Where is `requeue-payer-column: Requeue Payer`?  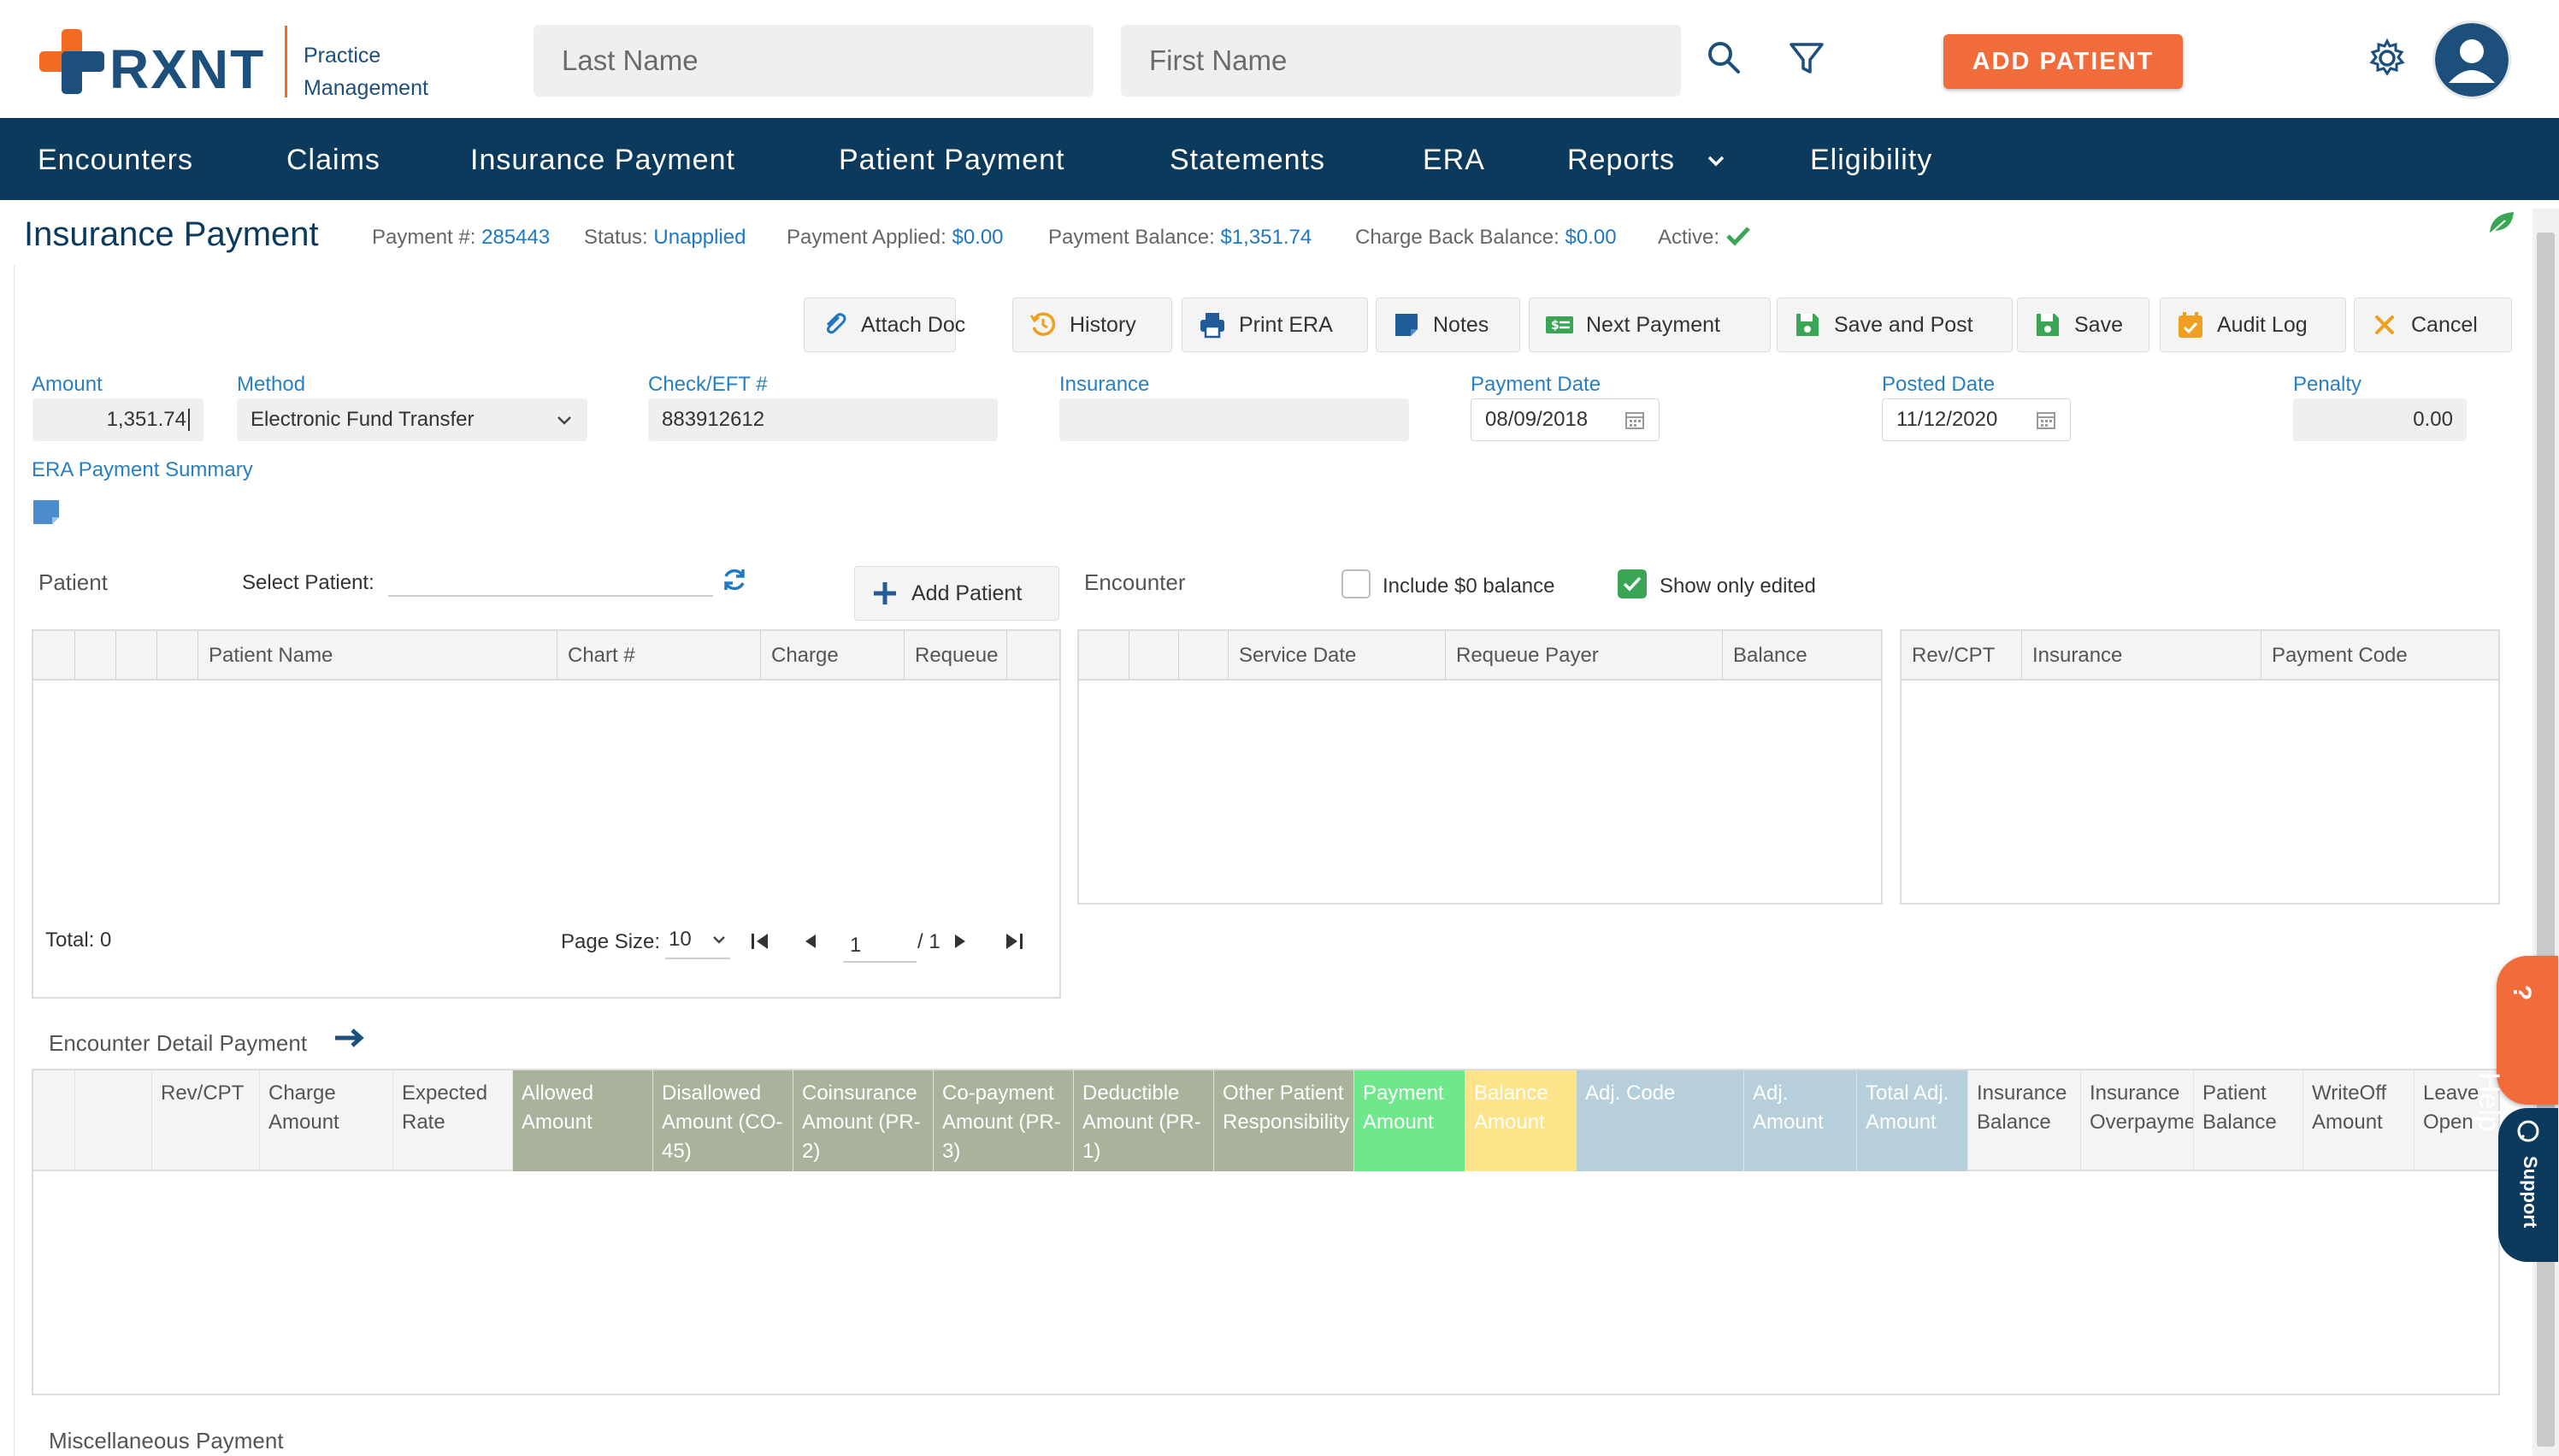
requeue-payer-column: Requeue Payer is located at coordinates (1586, 656).